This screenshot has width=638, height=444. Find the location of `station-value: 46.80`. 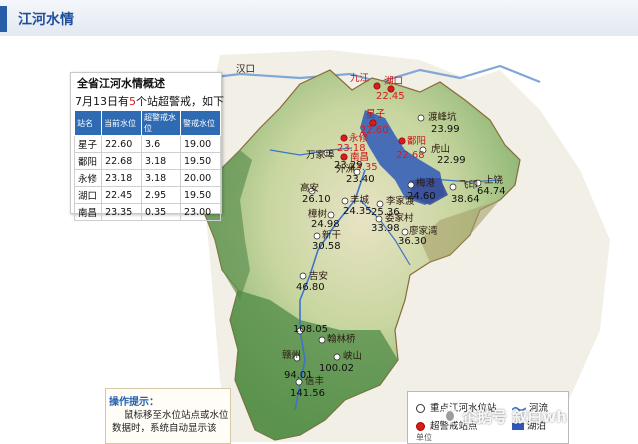

station-value: 46.80 is located at coordinates (310, 288).